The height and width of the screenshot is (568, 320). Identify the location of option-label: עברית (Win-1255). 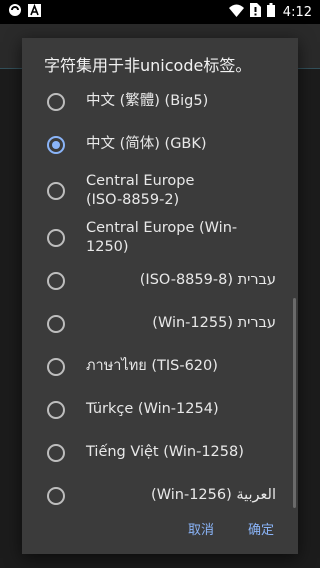
(214, 323).